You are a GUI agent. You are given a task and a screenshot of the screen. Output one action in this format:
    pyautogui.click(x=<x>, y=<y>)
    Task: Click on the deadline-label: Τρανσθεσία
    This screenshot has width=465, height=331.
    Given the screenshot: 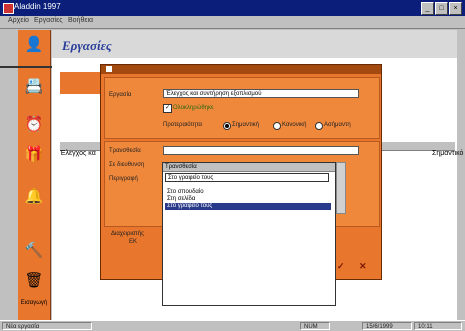 What is the action you would take?
    pyautogui.click(x=125, y=151)
    